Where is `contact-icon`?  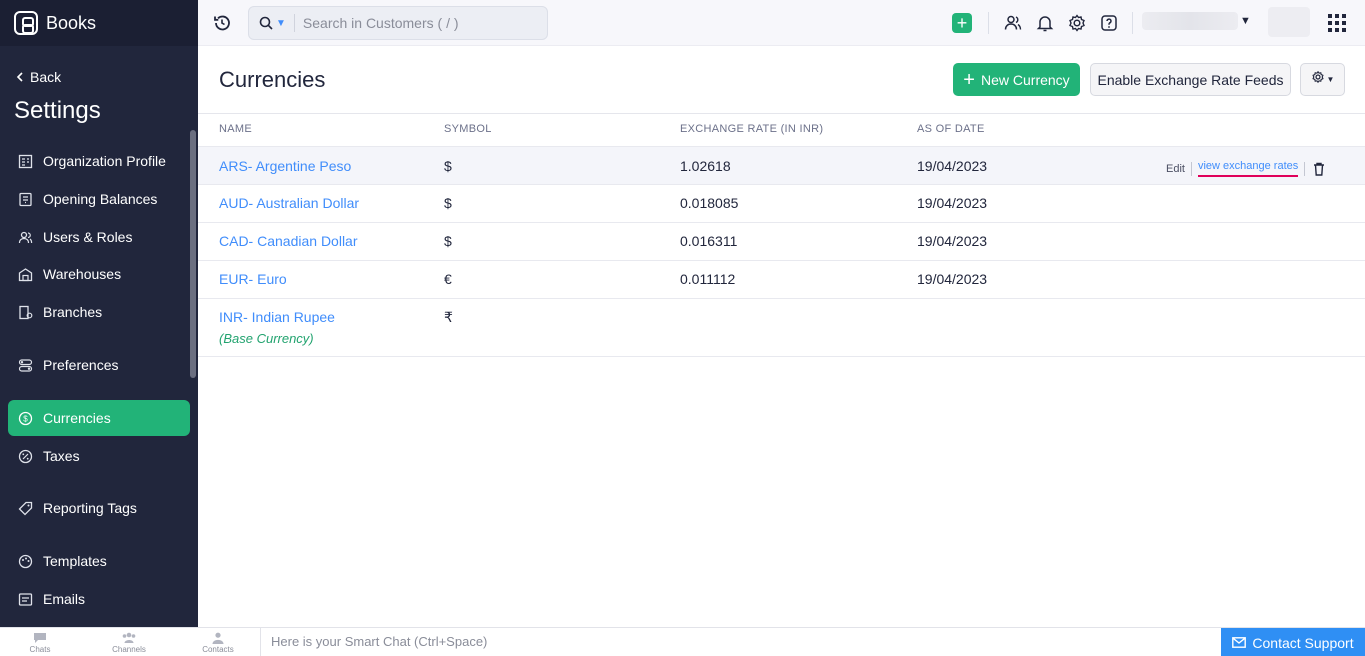 contact-icon is located at coordinates (218, 638).